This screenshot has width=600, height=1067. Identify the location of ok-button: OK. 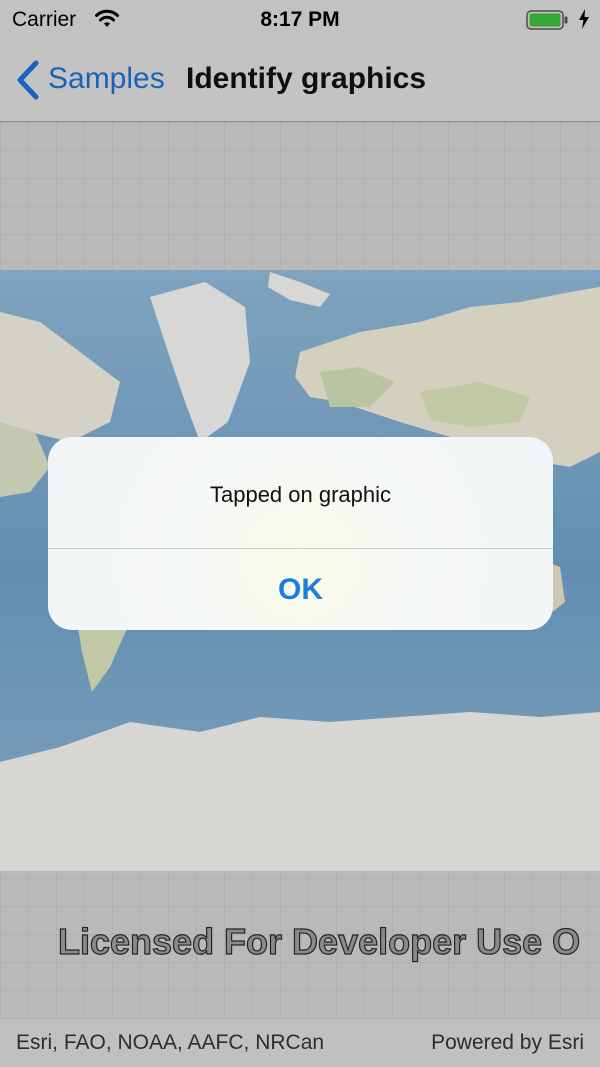
(300, 589).